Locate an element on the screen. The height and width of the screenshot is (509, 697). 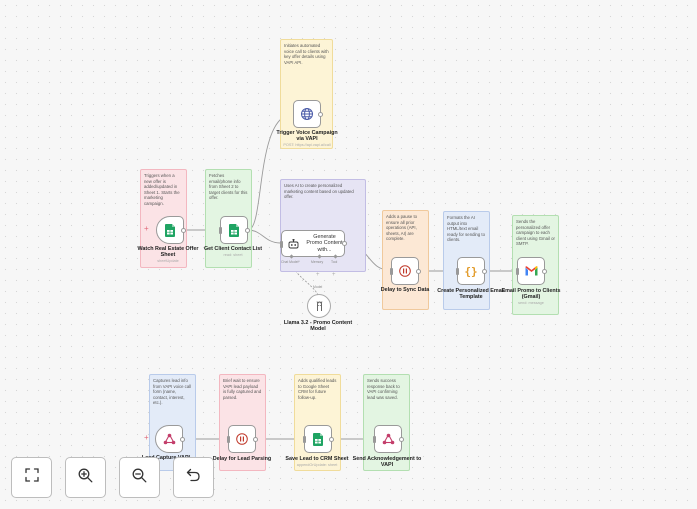
node-subtitle: POST: https://api.vapi.ai/call is located at coordinates (307, 145).